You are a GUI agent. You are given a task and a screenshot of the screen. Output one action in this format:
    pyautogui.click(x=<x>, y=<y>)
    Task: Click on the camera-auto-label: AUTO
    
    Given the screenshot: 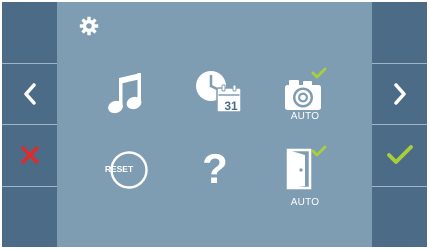 What is the action you would take?
    pyautogui.click(x=305, y=116)
    